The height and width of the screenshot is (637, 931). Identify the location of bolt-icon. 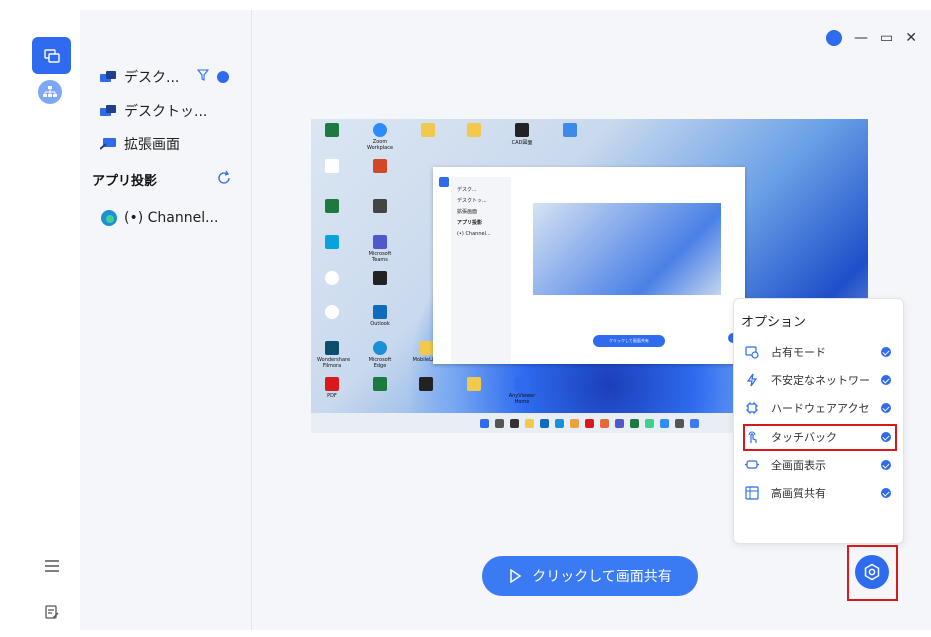
(752, 380).